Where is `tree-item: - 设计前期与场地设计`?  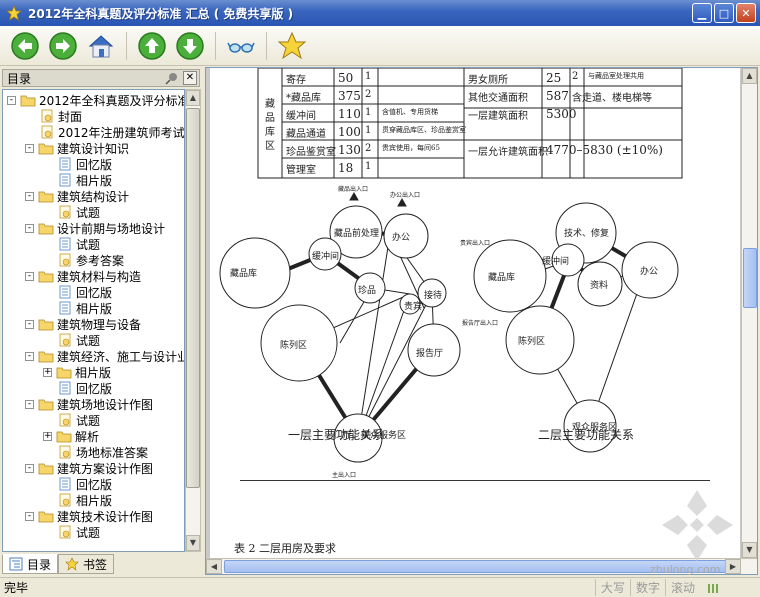 tree-item: - 设计前期与场地设计 is located at coordinates (95, 228).